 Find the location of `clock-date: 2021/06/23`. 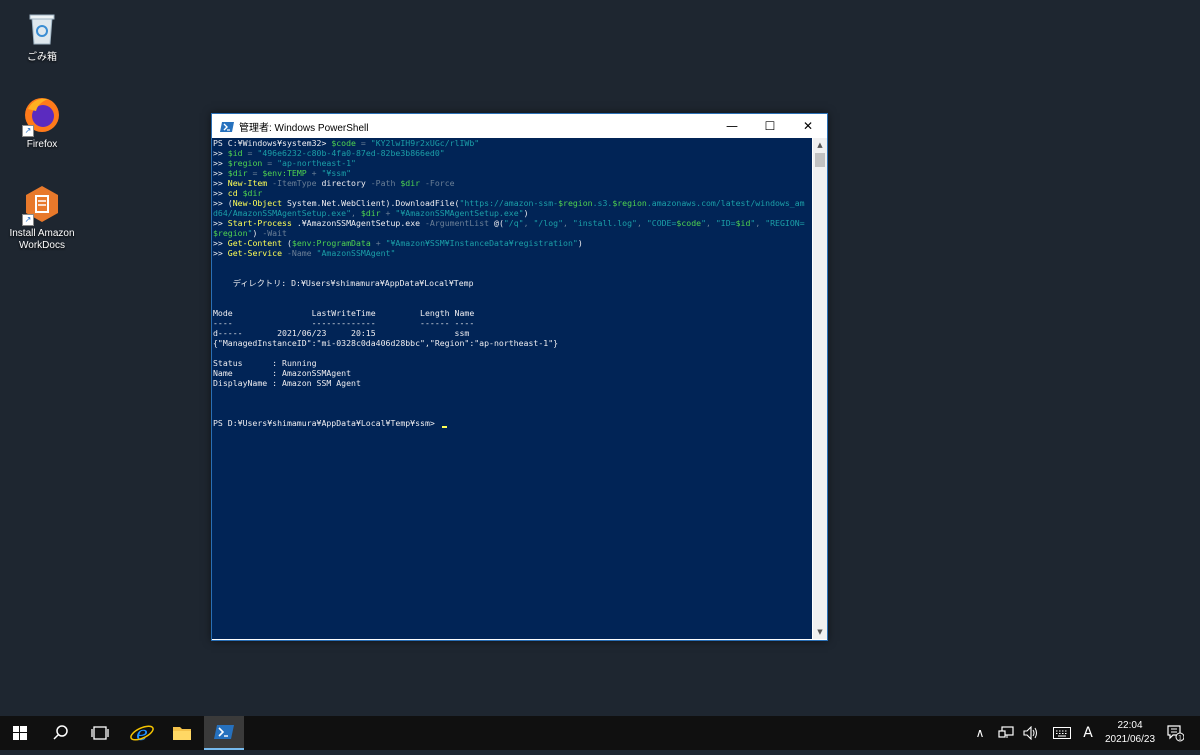

clock-date: 2021/06/23 is located at coordinates (1130, 739).